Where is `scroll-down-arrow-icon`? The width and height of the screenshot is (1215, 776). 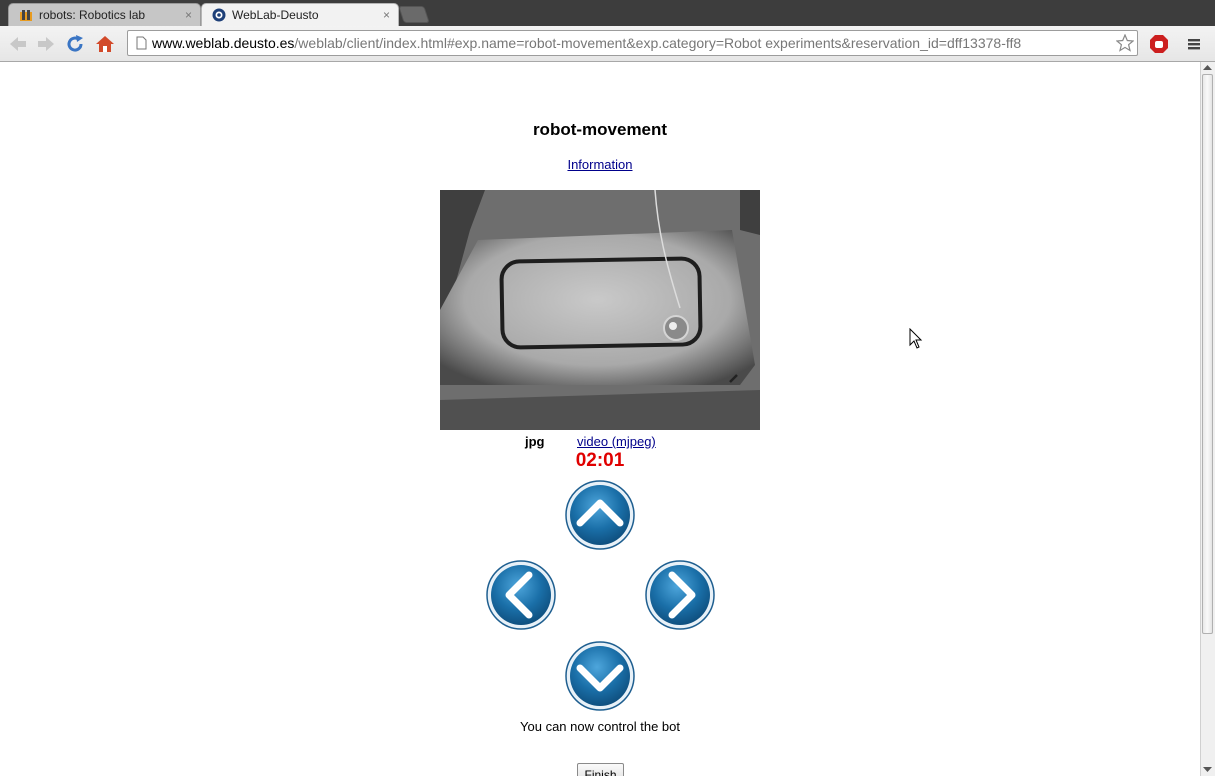 scroll-down-arrow-icon is located at coordinates (1207, 769).